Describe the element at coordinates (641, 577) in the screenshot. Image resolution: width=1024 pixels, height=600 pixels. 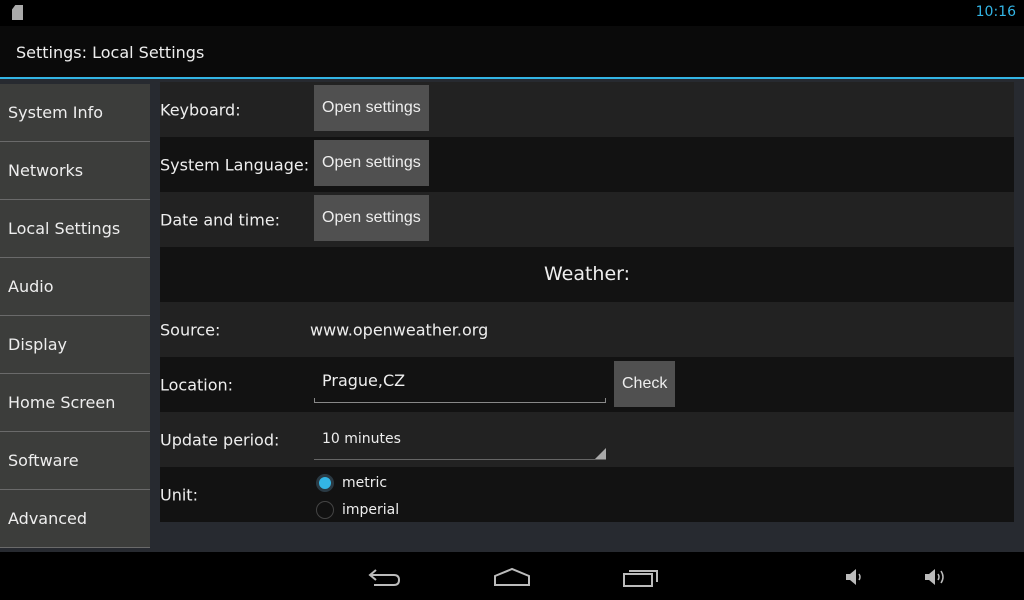
I see `recent-apps-icon` at that location.